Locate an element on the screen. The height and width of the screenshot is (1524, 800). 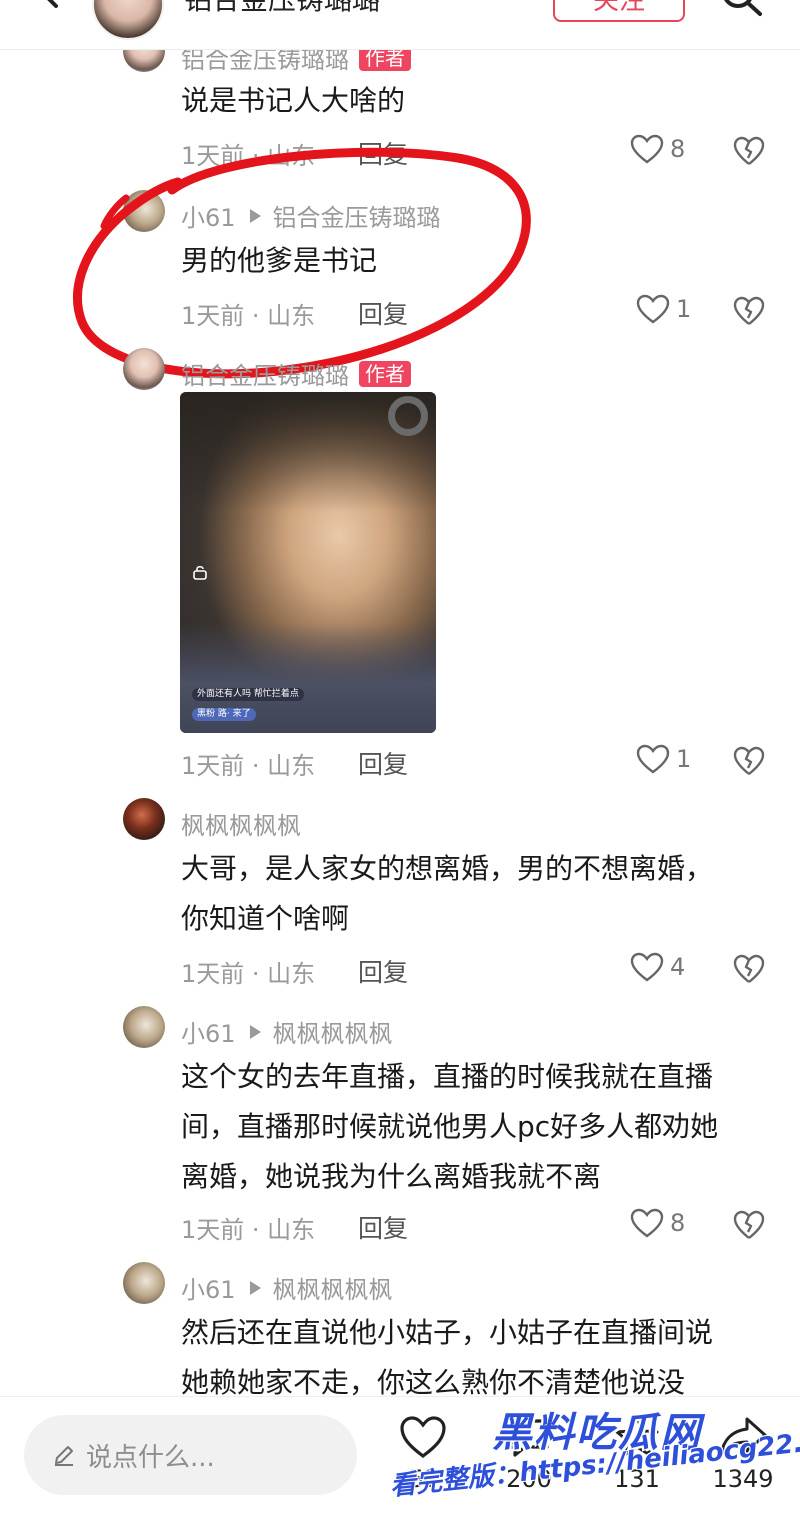
share-action: 1349 is located at coordinates (743, 1454).